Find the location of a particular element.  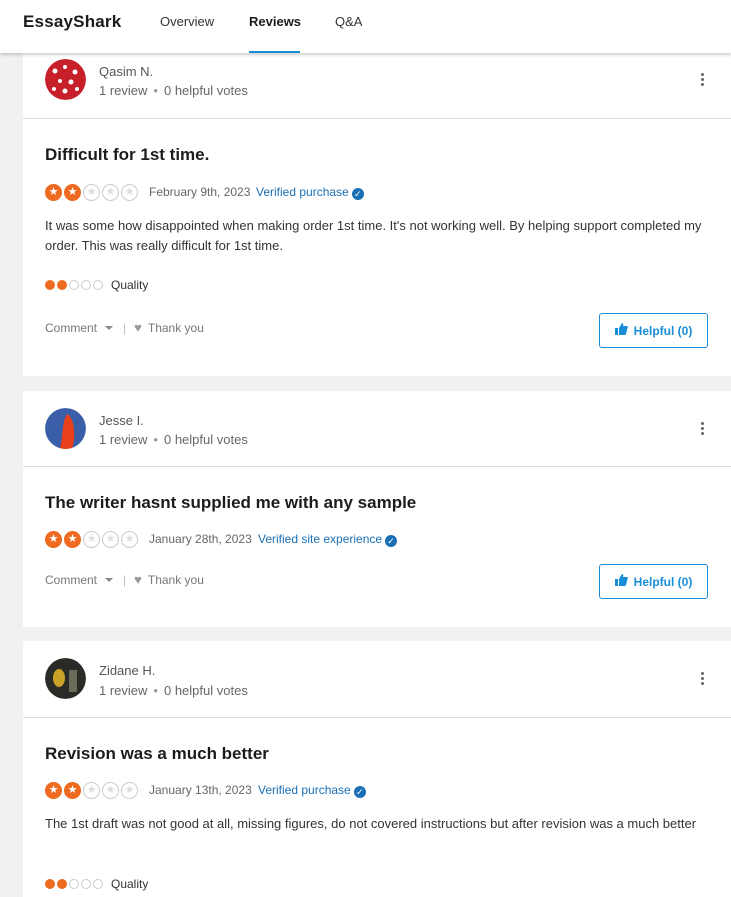

verified-badge: Verified site experience ✓ is located at coordinates (328, 539).